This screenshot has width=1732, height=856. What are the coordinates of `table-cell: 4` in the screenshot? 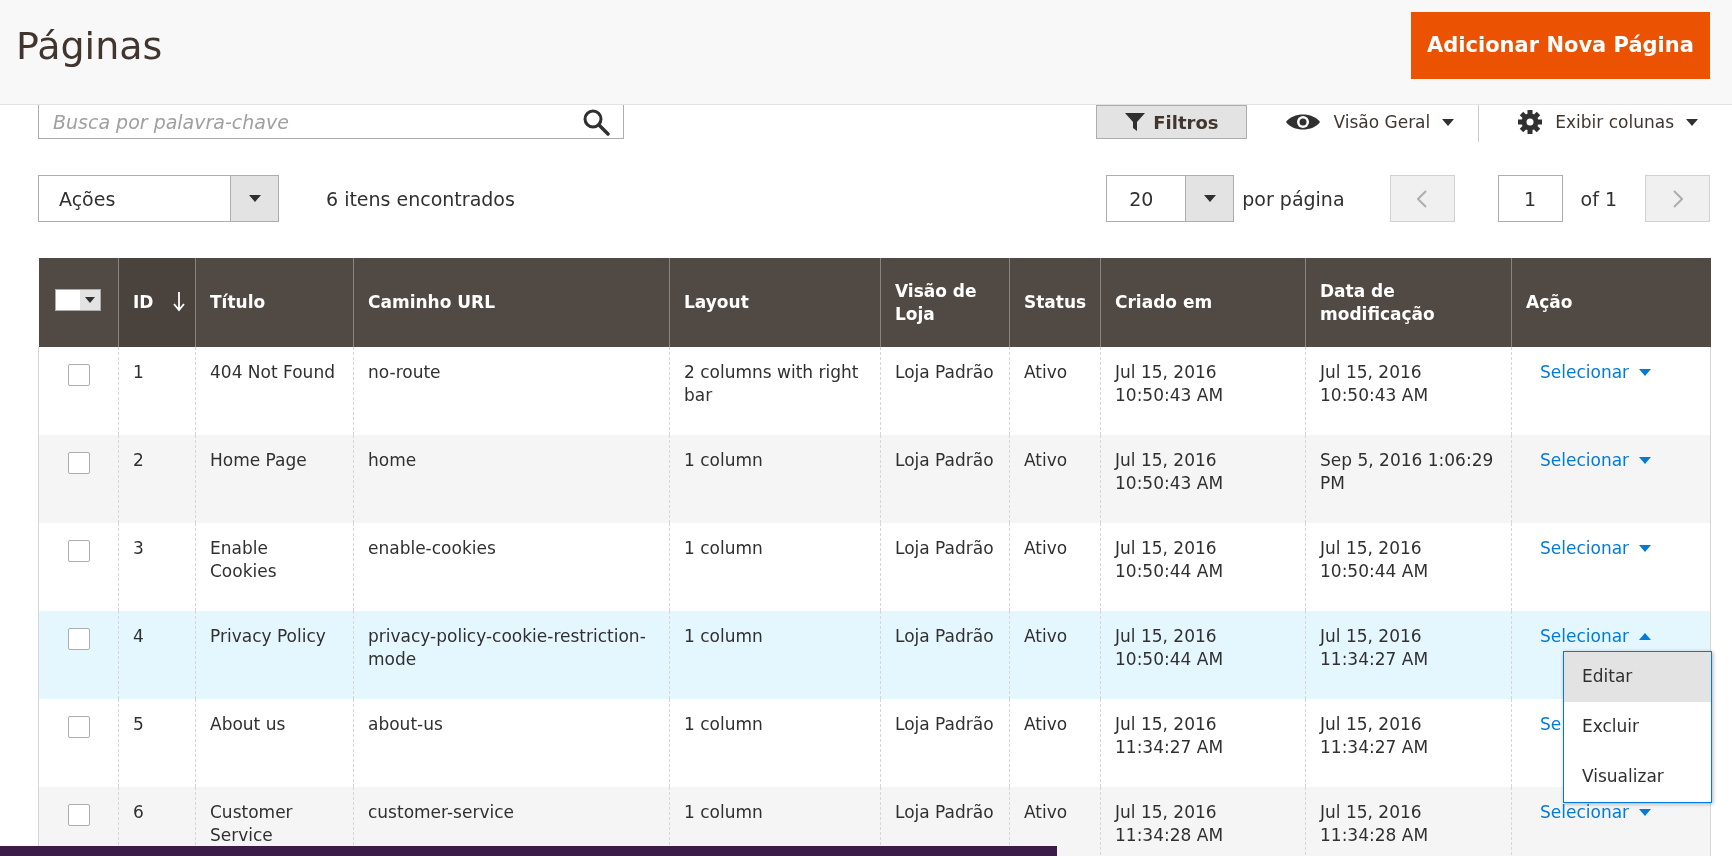 It's located at (138, 636).